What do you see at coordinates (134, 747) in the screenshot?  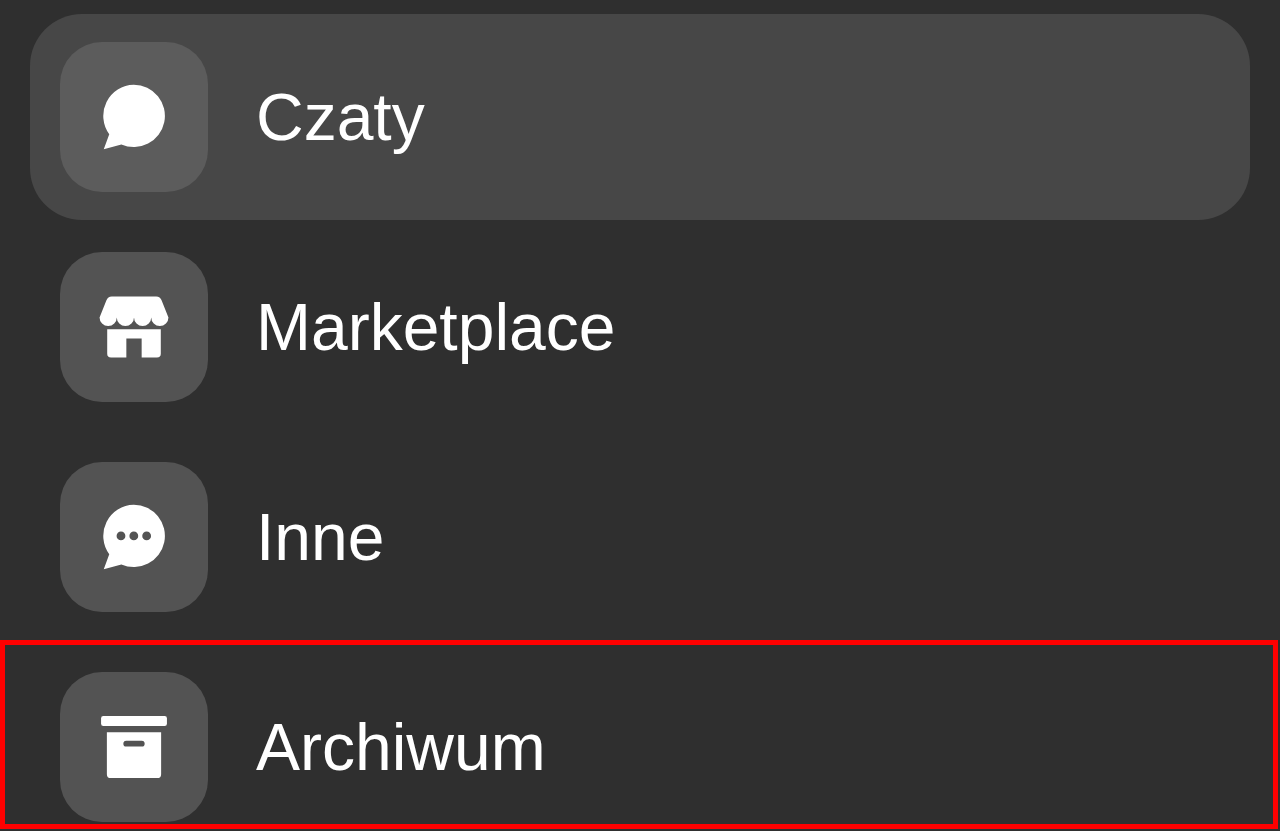 I see `archive-box-icon` at bounding box center [134, 747].